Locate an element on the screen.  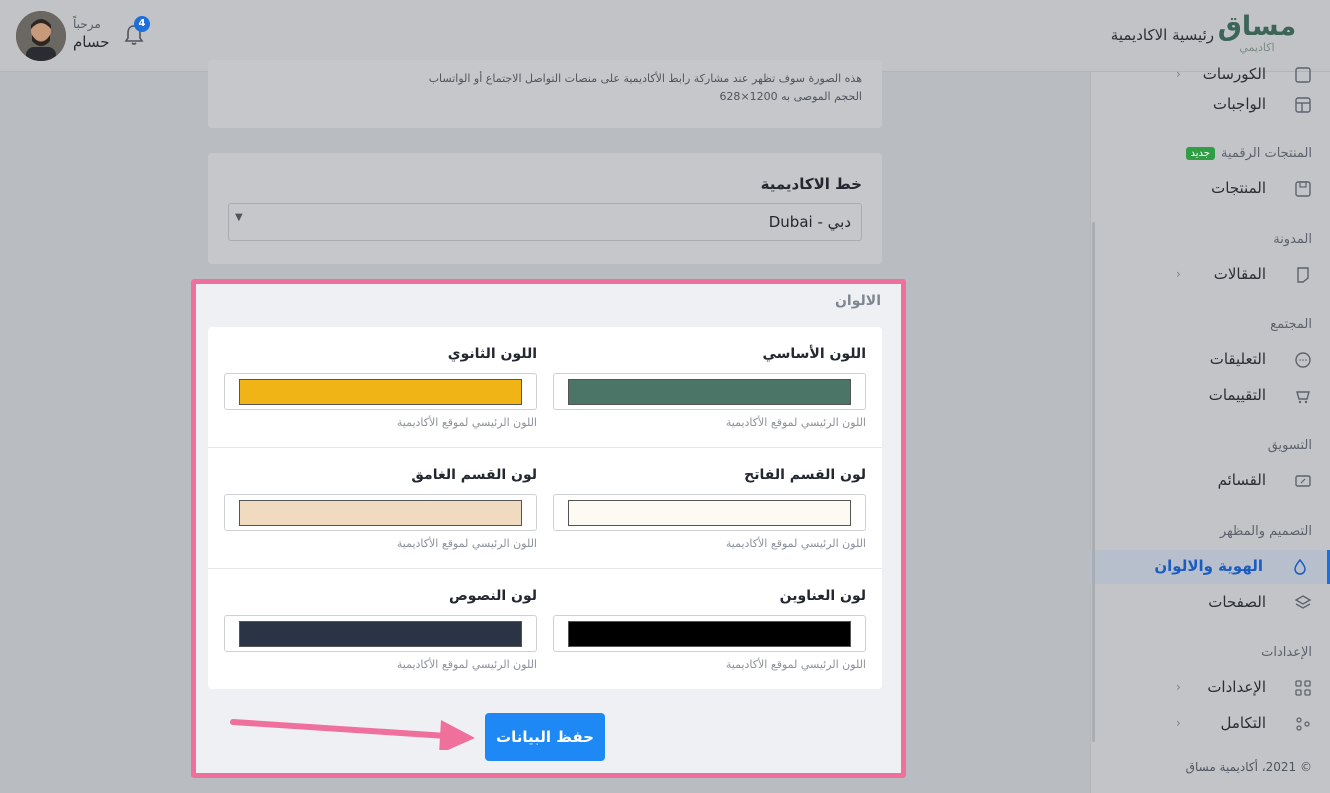
document-icon is located at coordinates (1303, 275).